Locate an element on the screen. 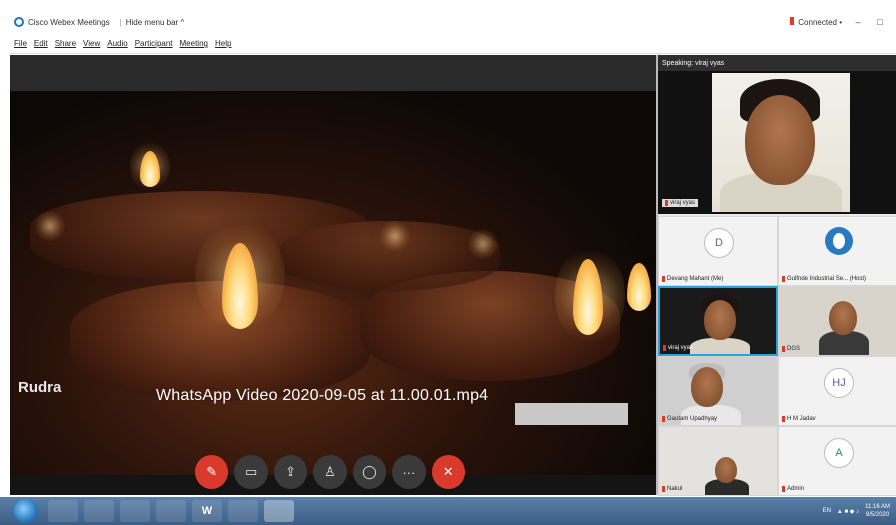 The height and width of the screenshot is (525, 896). active-speaker-video: viraj vyas is located at coordinates (777, 142).